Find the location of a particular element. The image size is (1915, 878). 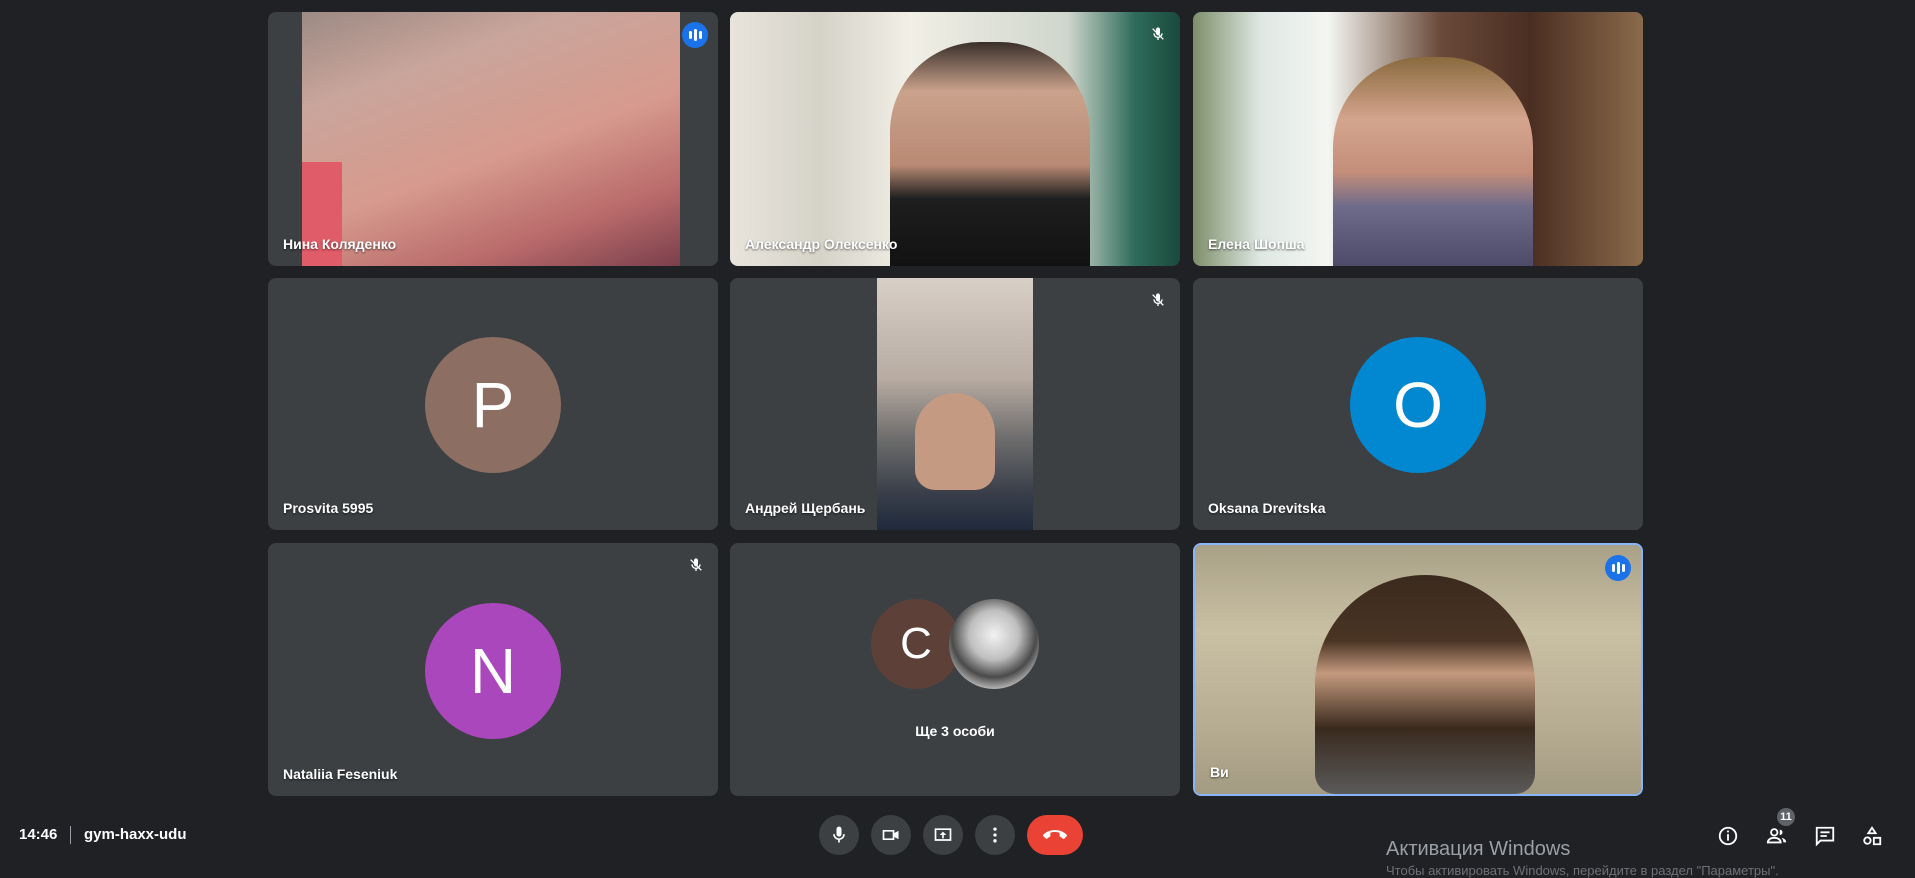

activities-button is located at coordinates (1872, 836).